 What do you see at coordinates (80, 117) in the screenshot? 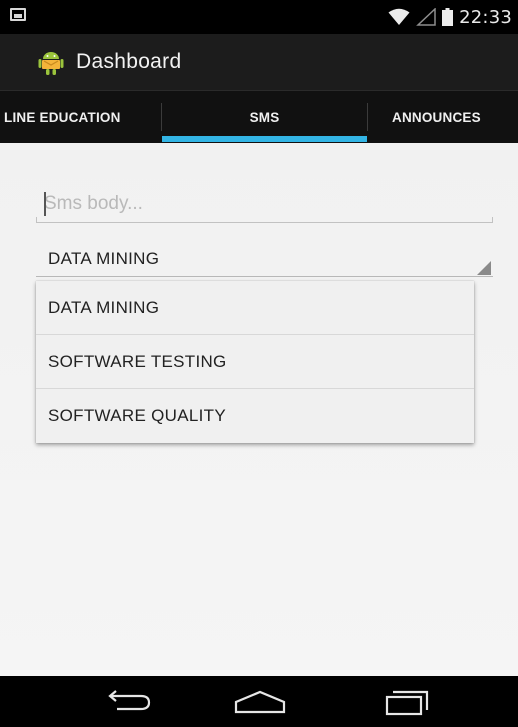
I see `tab-line-education: LINE EDUCATION` at bounding box center [80, 117].